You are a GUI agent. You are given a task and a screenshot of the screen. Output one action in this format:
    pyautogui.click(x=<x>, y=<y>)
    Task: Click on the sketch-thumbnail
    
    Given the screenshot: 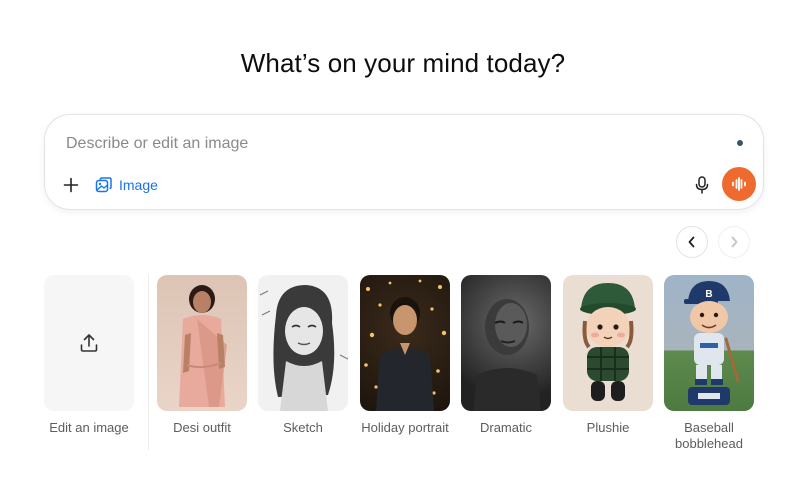 What is the action you would take?
    pyautogui.click(x=303, y=343)
    